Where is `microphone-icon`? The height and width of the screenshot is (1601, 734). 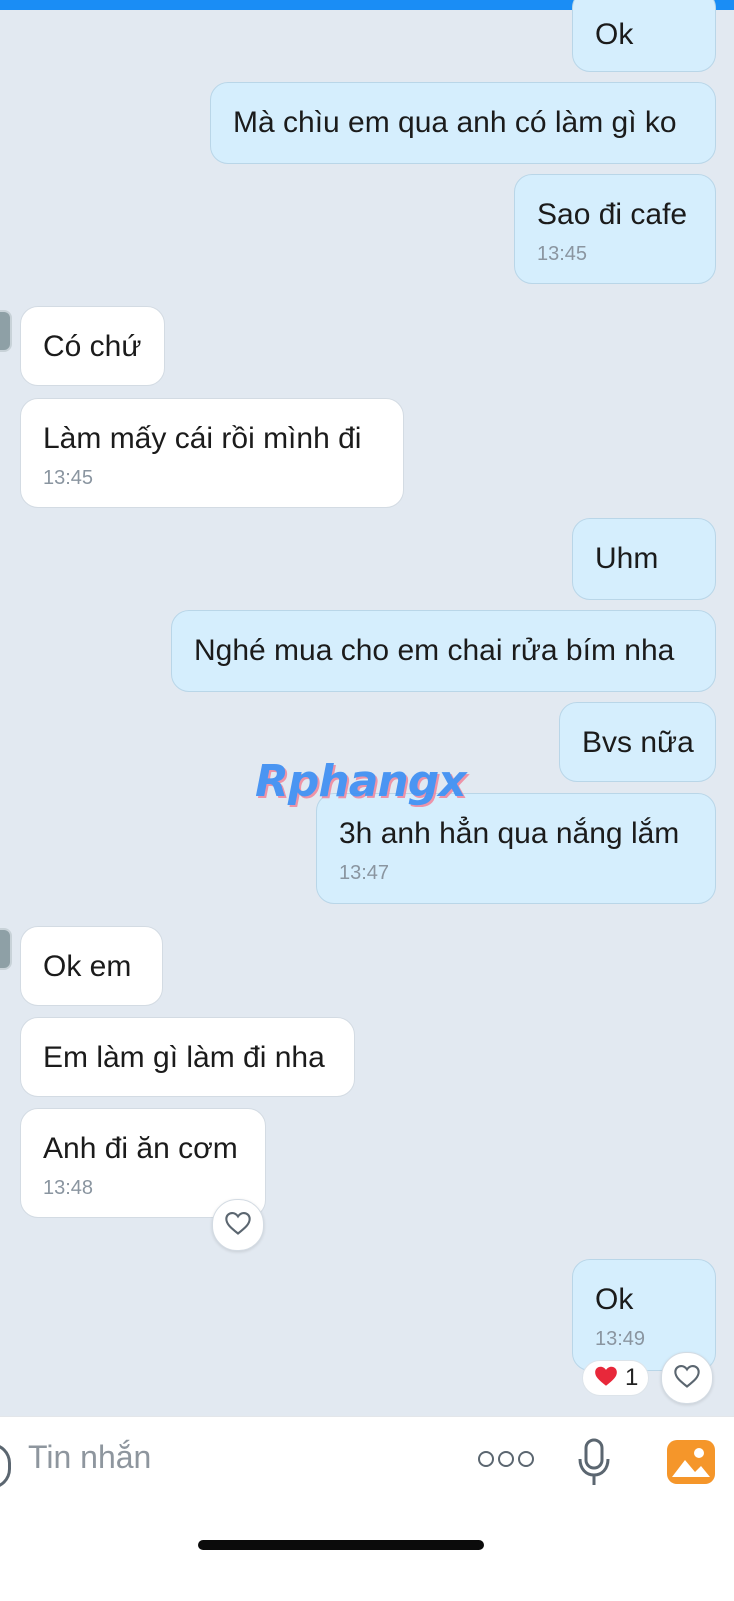 microphone-icon is located at coordinates (594, 1465).